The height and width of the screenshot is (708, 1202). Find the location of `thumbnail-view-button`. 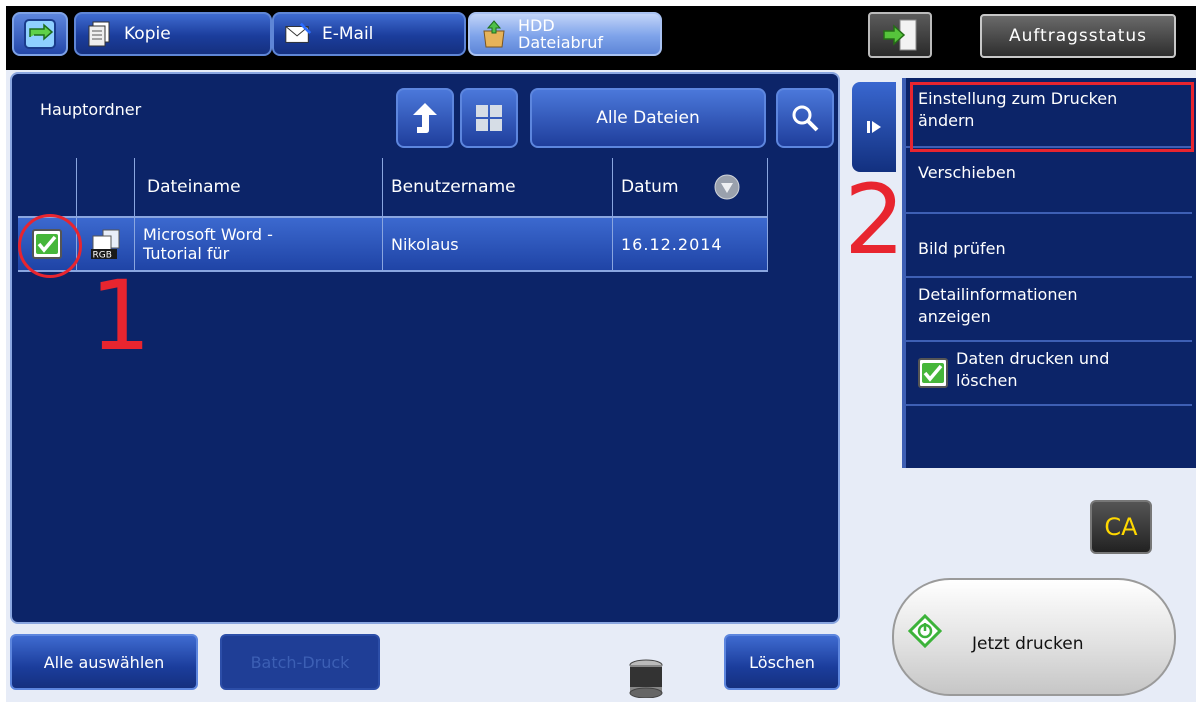

thumbnail-view-button is located at coordinates (489, 118).